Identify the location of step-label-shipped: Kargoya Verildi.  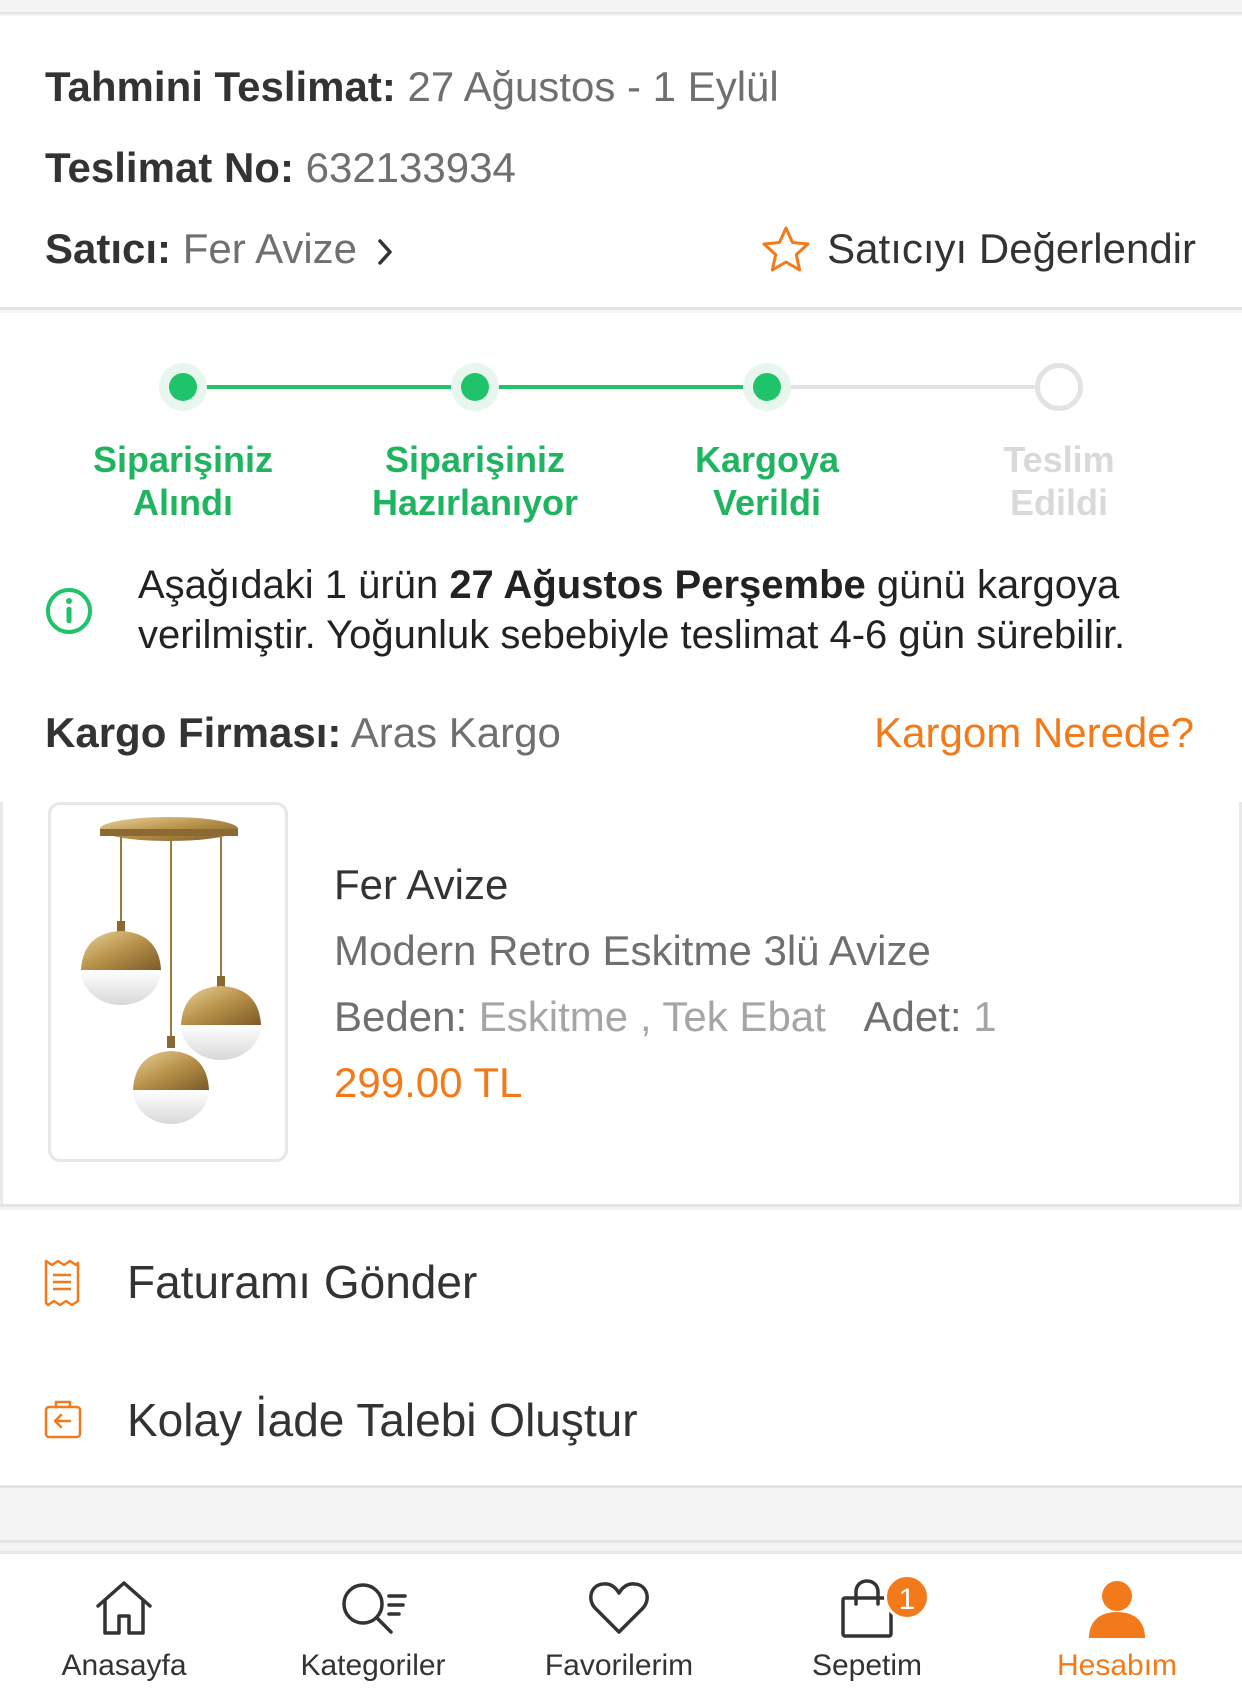
(767, 481).